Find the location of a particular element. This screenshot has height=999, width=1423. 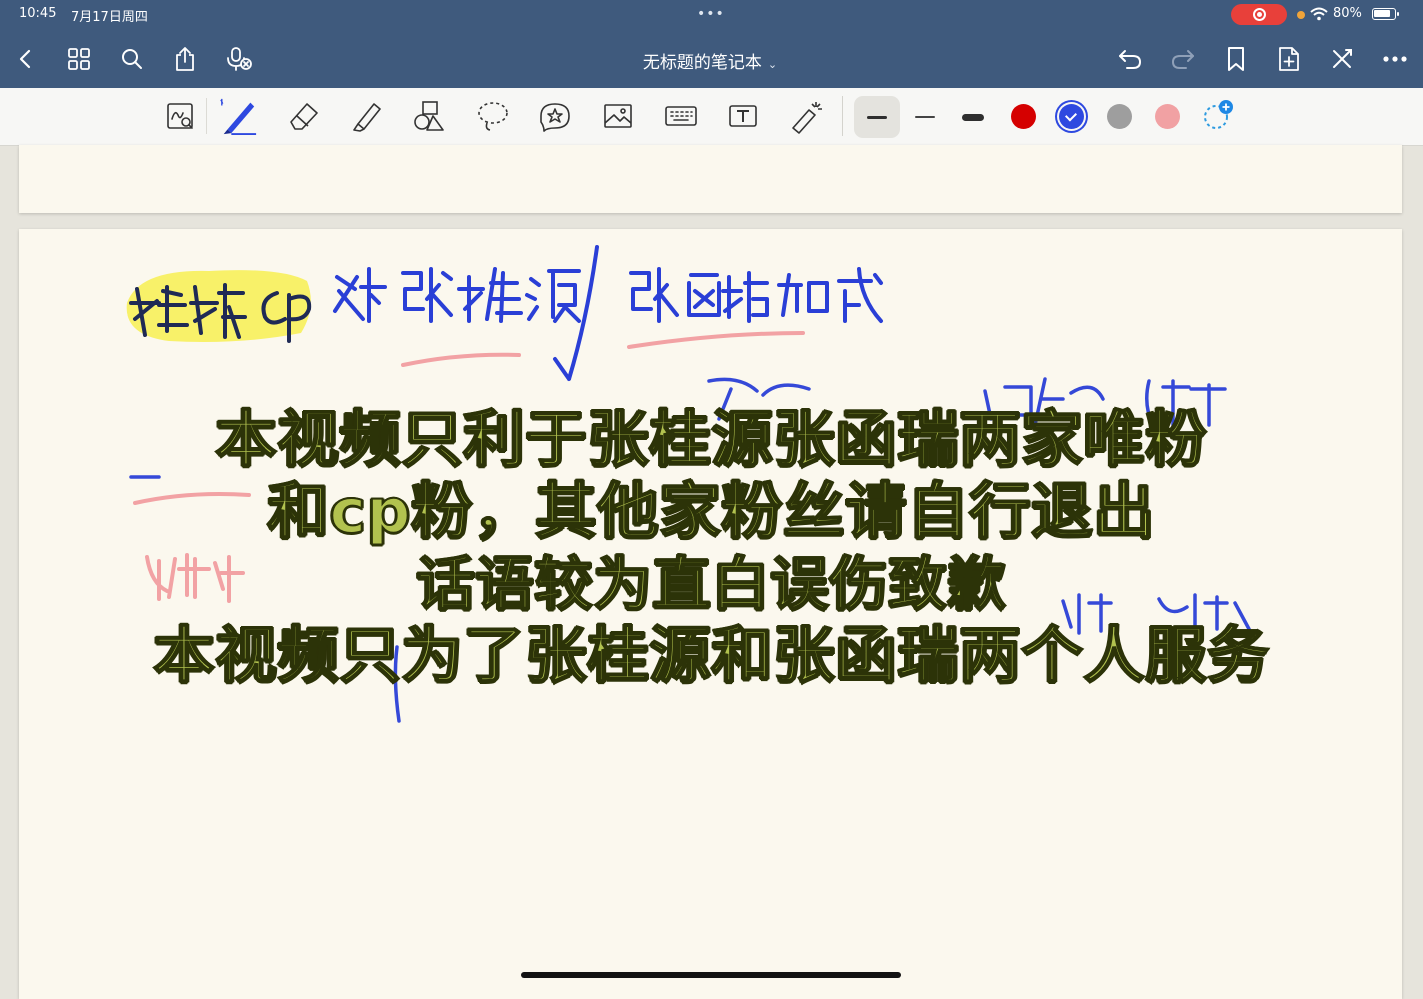

close-icon is located at coordinates (1342, 58).